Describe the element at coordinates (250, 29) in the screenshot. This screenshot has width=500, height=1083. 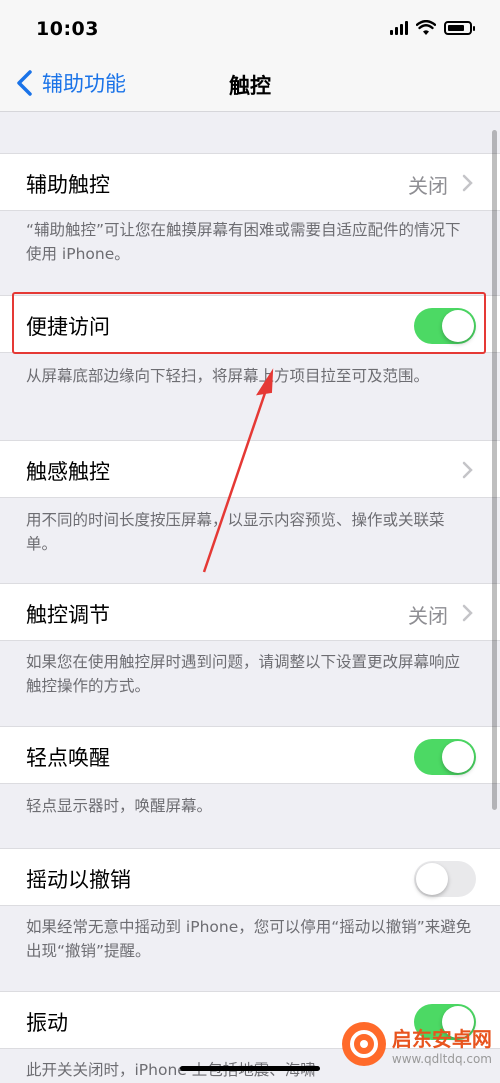
I see `status-bar: 10:03` at that location.